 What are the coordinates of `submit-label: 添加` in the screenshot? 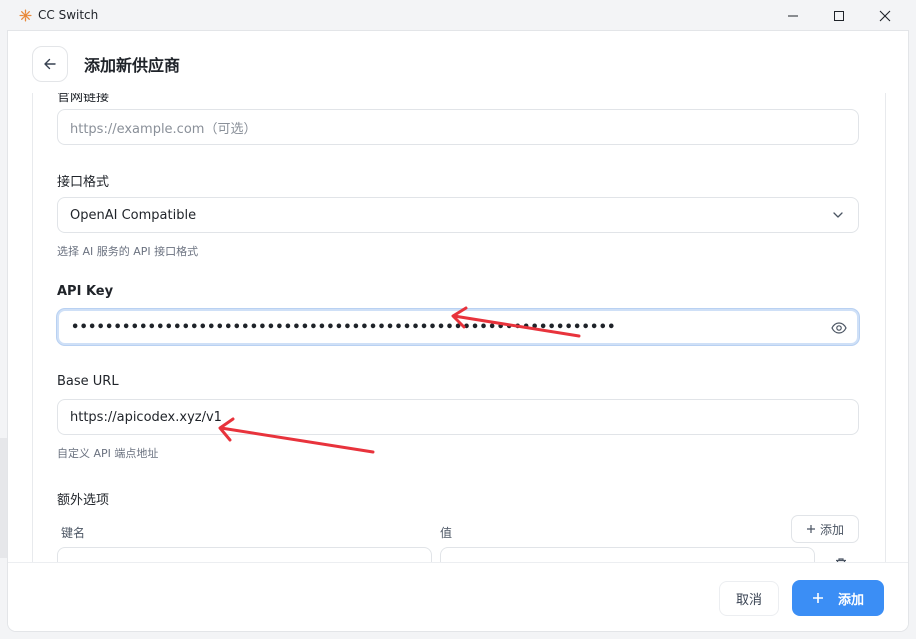 It's located at (850, 600).